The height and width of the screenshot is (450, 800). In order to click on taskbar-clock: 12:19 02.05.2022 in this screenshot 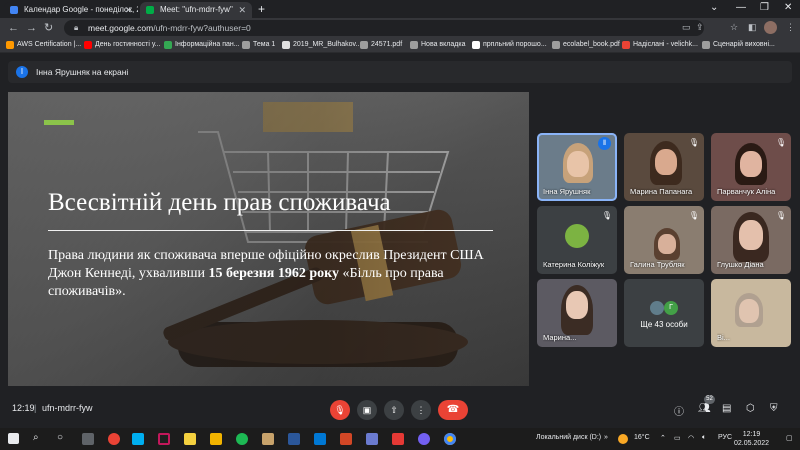, I will do `click(751, 439)`.